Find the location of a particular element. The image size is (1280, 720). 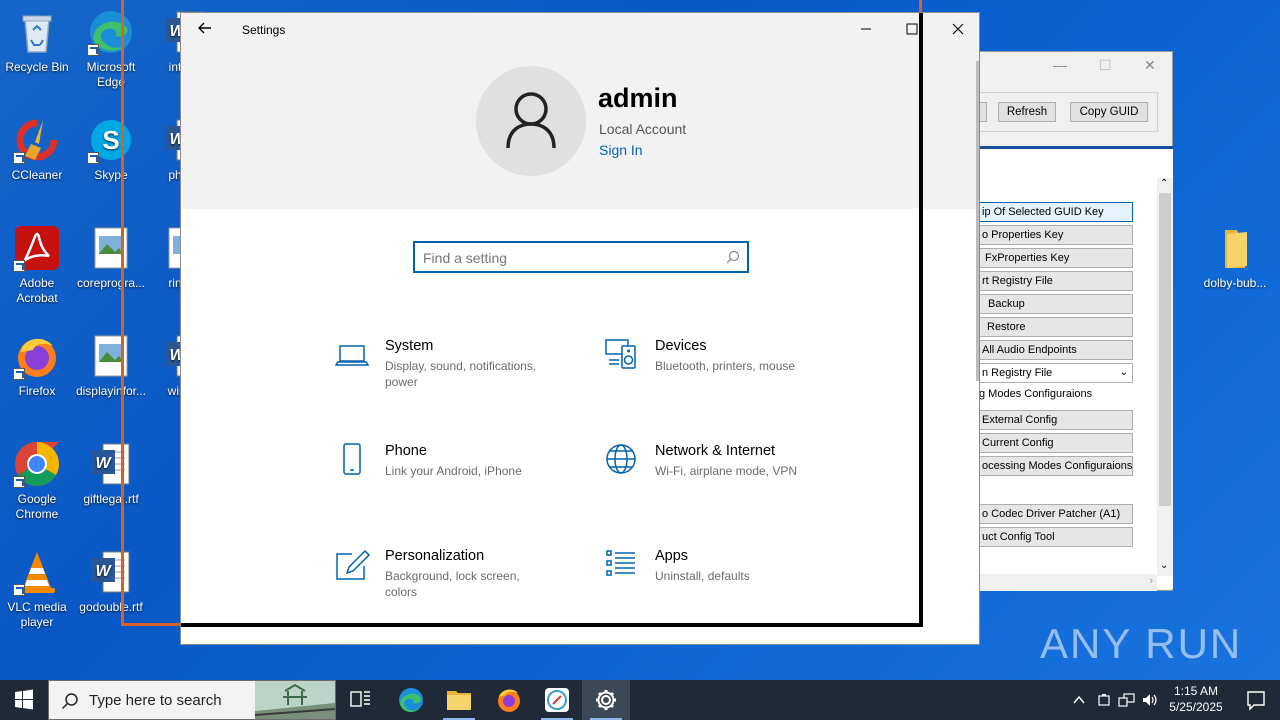

tool-button: uct Config Tool is located at coordinates (1056, 537).